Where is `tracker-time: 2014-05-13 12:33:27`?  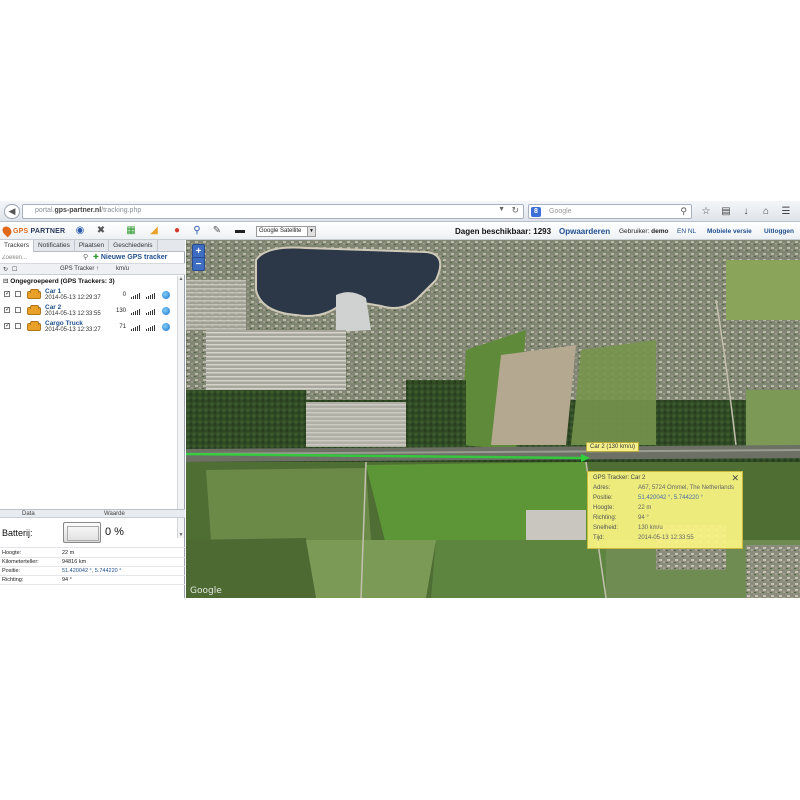
tracker-time: 2014-05-13 12:33:27 is located at coordinates (73, 330).